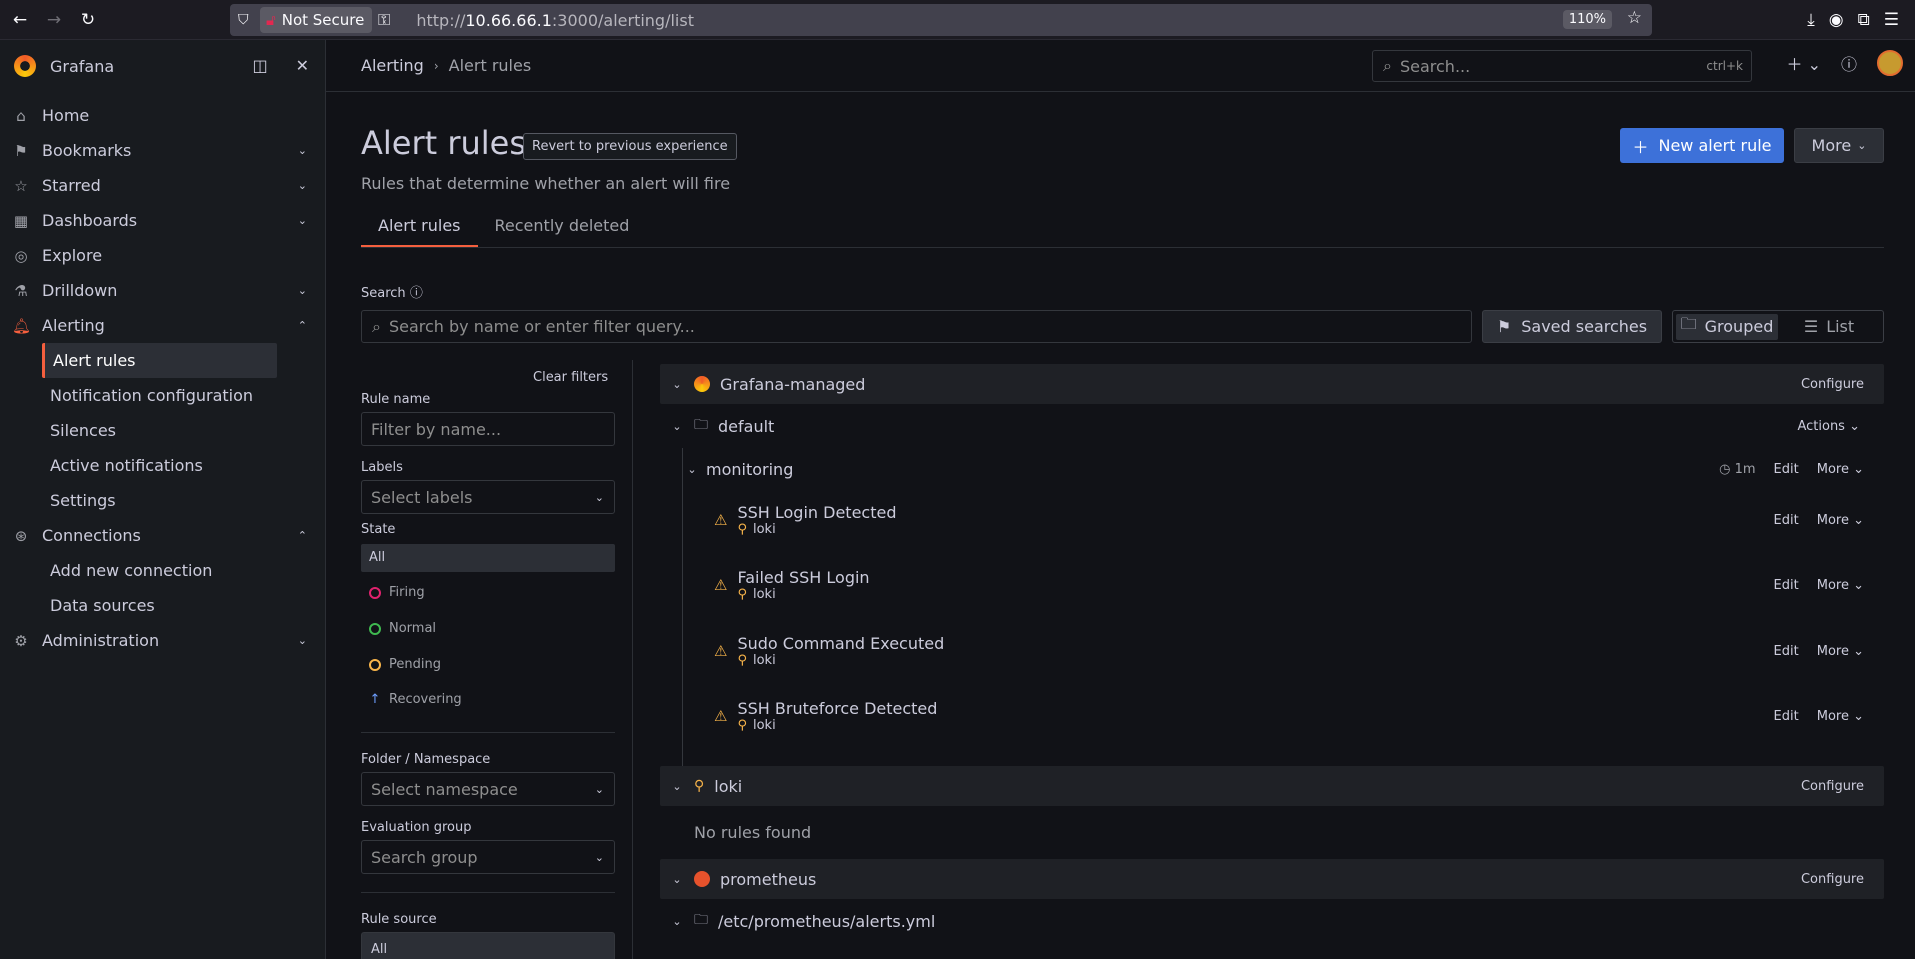 Image resolution: width=1915 pixels, height=959 pixels. What do you see at coordinates (162, 430) in the screenshot?
I see `sidebar-item-silences: Silences` at bounding box center [162, 430].